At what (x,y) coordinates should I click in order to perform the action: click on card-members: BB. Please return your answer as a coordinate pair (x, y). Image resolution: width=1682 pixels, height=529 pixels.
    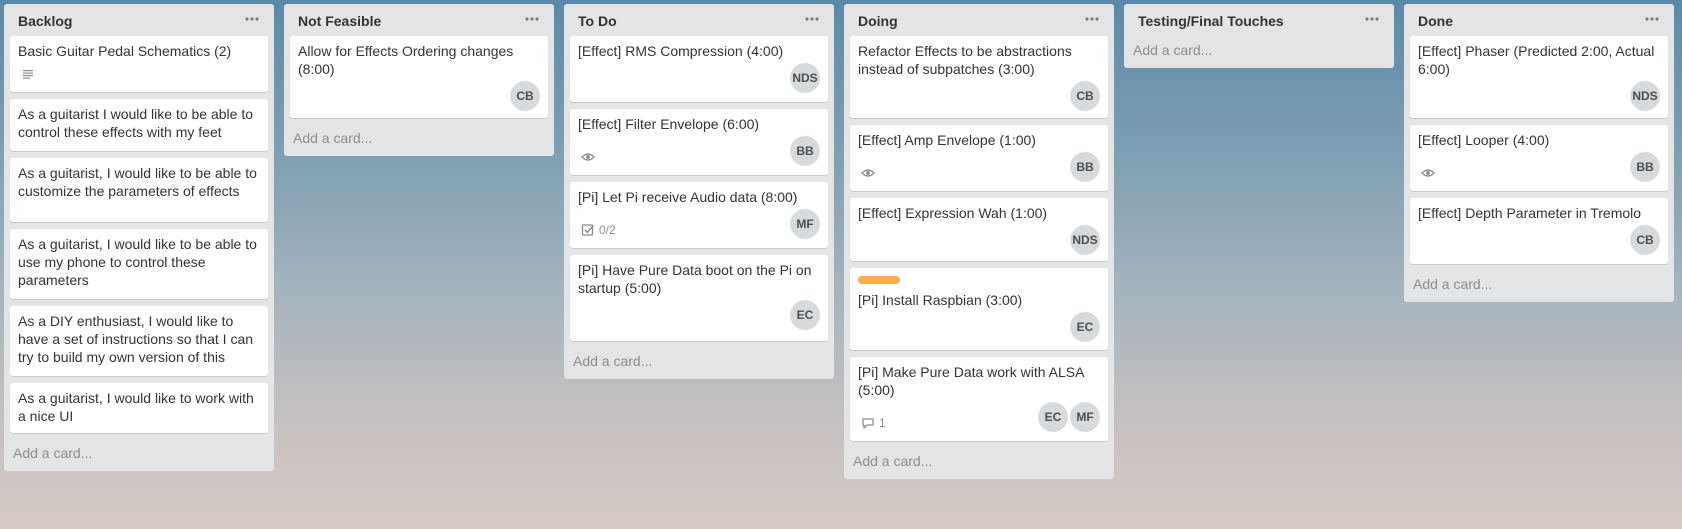
    Looking at the image, I should click on (1085, 167).